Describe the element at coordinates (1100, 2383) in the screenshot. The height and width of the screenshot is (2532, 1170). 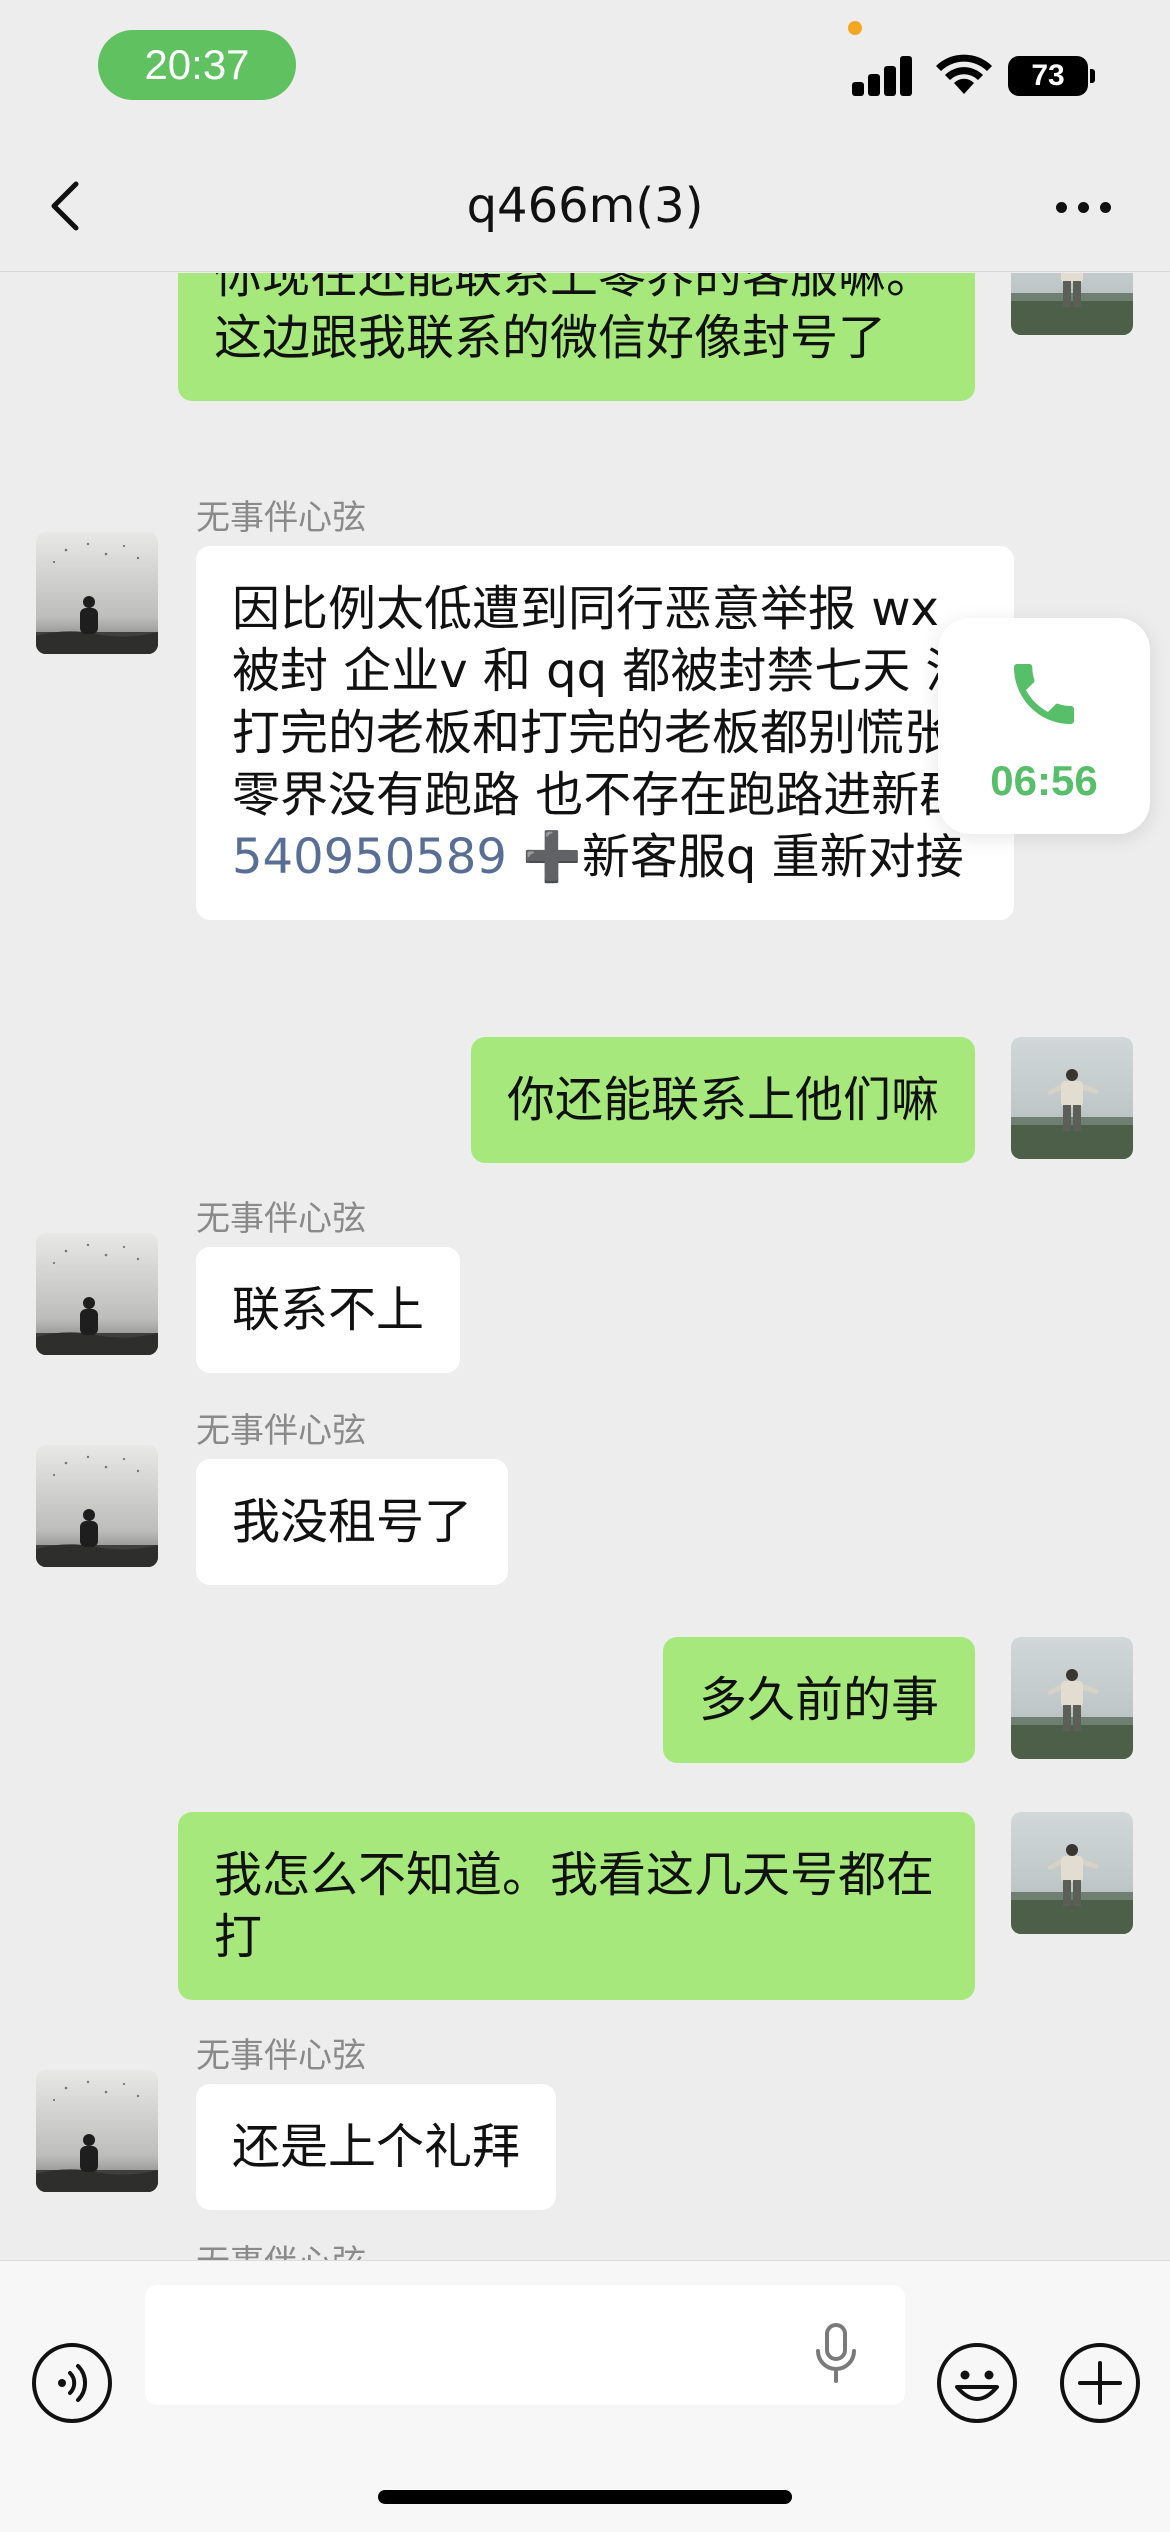
I see `plus-icon` at that location.